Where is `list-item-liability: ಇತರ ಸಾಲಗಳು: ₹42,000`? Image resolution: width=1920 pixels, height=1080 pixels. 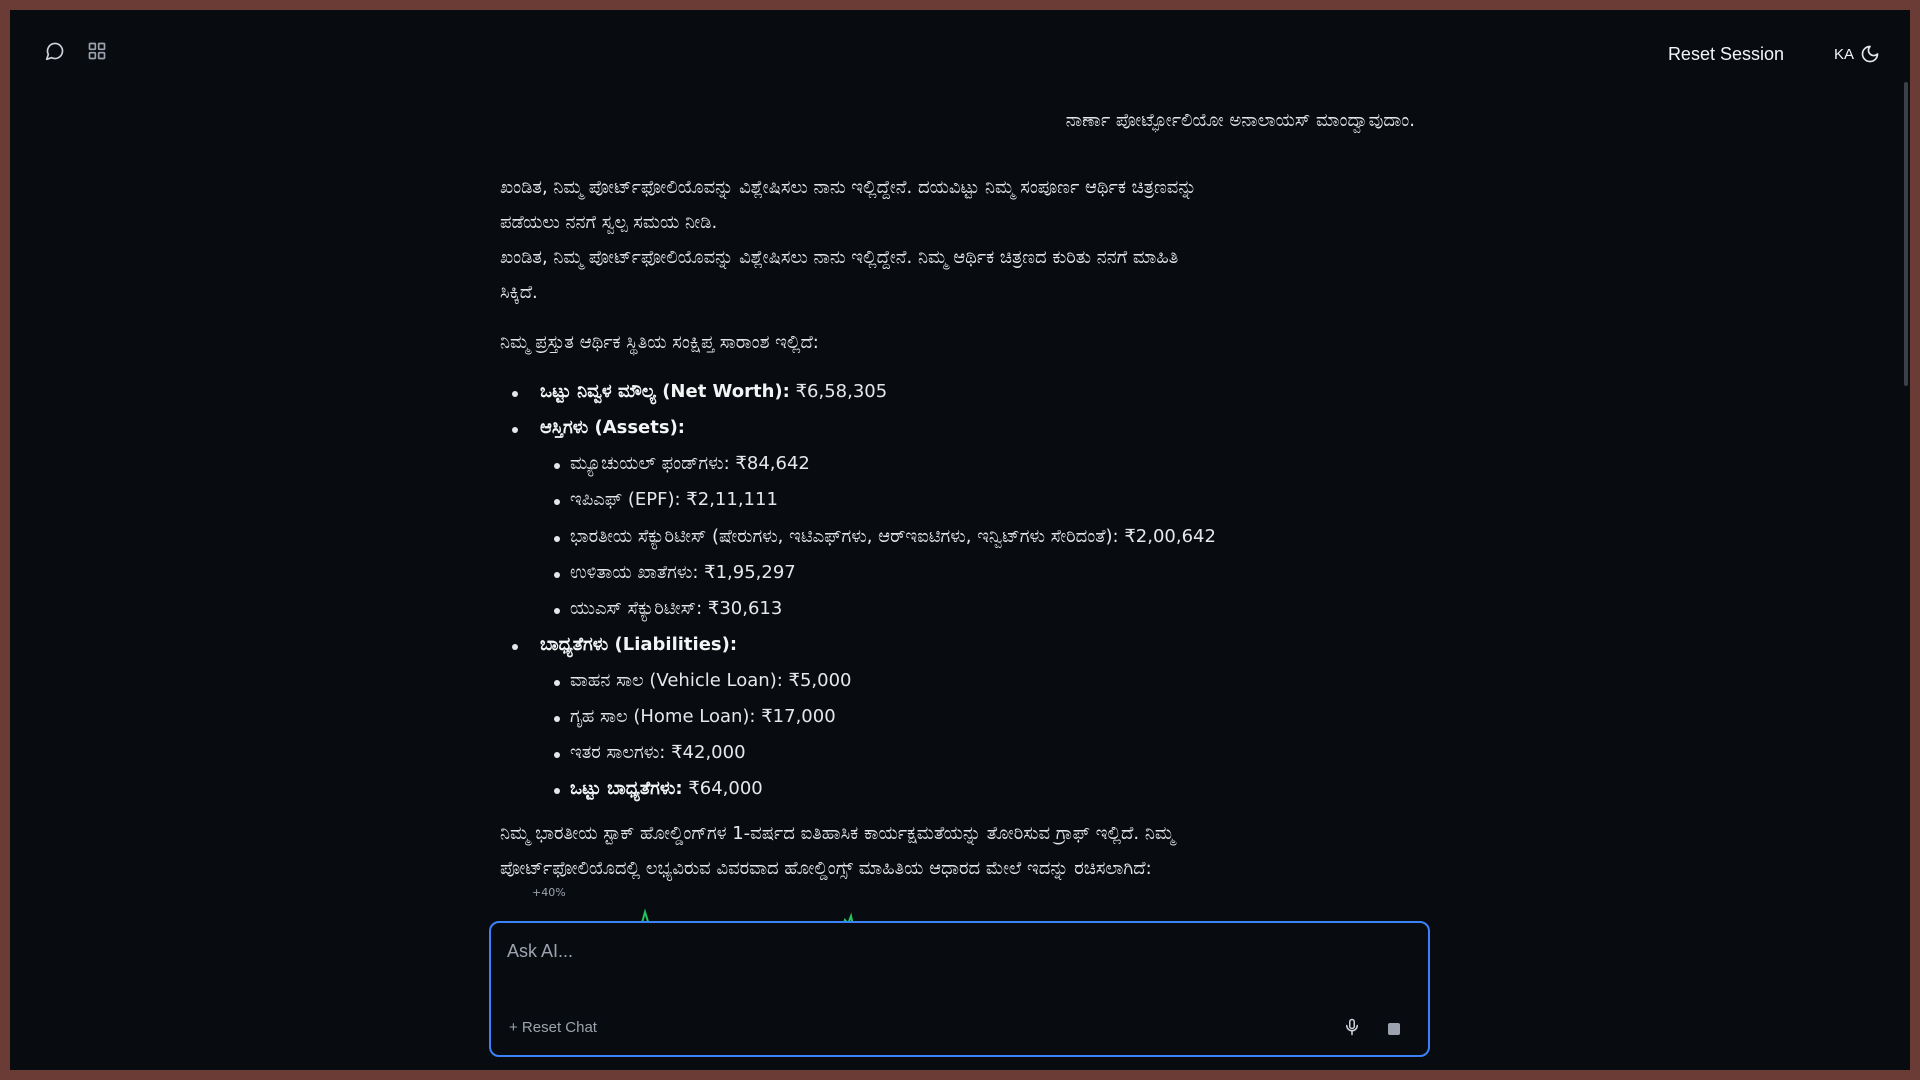
list-item-liability: ಇತರ ಸಾಲಗಳು: ₹42,000 is located at coordinates (650, 753).